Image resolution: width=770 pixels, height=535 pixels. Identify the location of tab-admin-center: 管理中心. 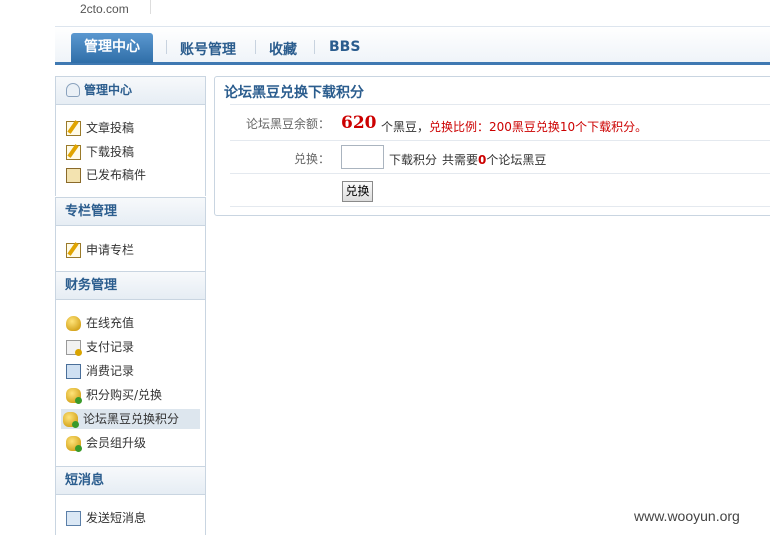
(112, 48).